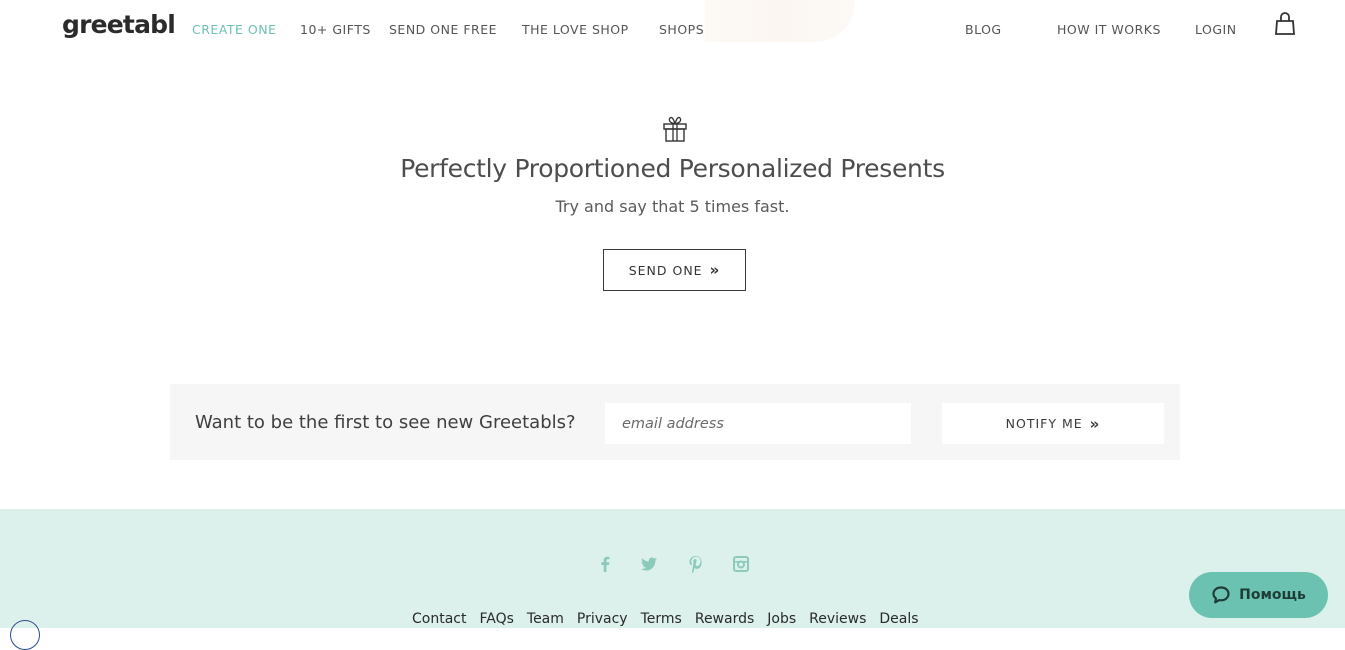  I want to click on footer-link-team: Team, so click(545, 619).